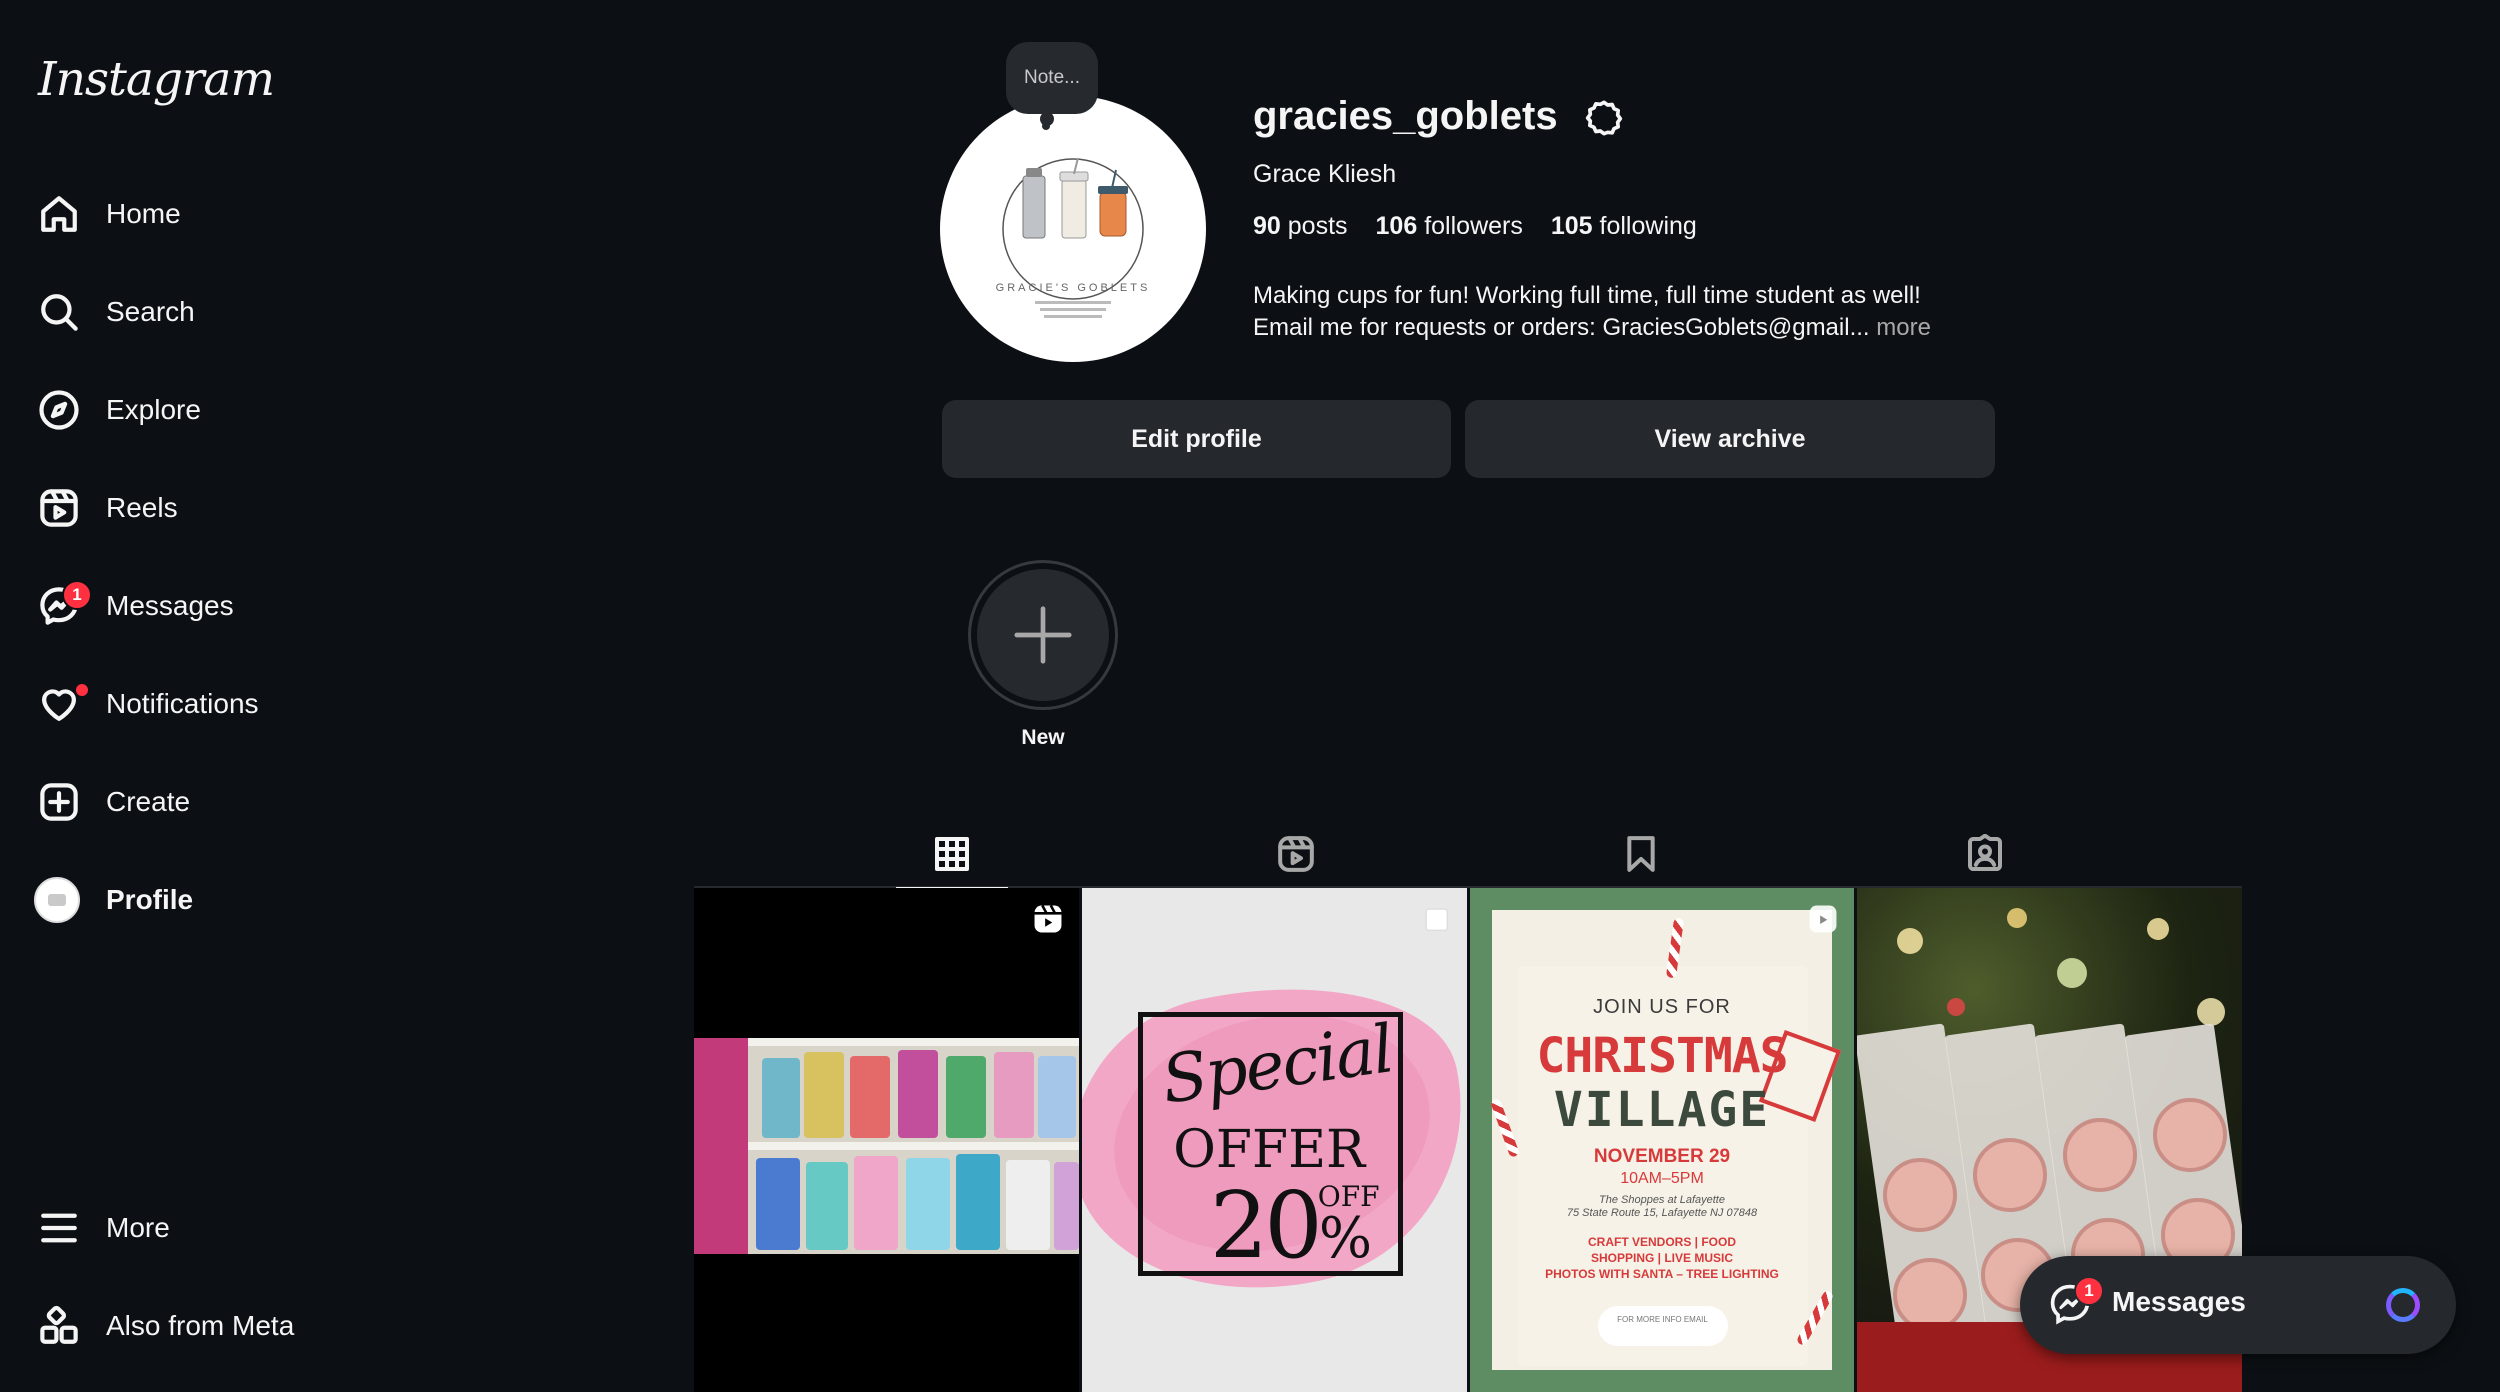 The width and height of the screenshot is (2500, 1392). What do you see at coordinates (170, 605) in the screenshot?
I see `sidebar-item-label: Messages` at bounding box center [170, 605].